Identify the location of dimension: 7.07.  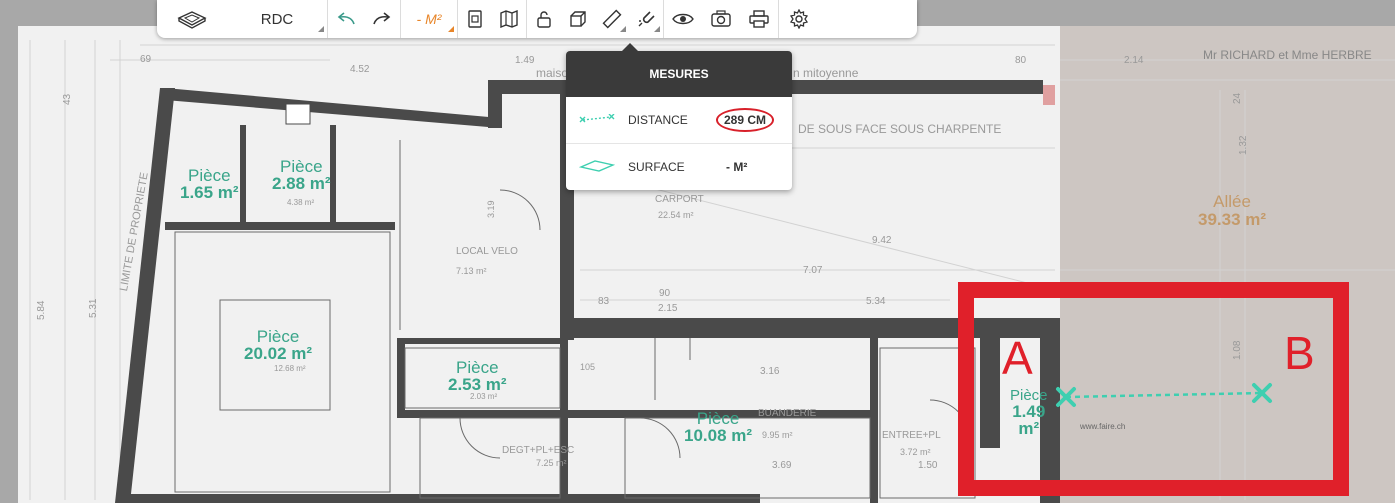
(813, 270).